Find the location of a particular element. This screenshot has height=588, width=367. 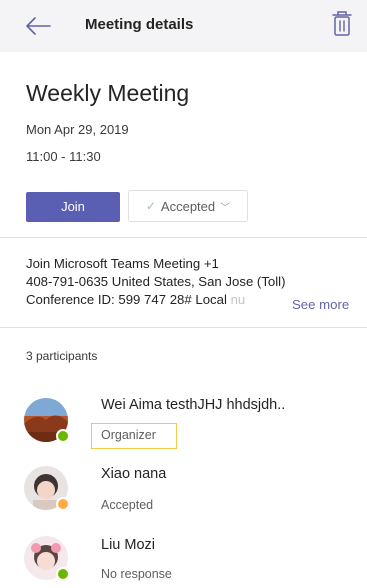

rsvp-label: Accepted is located at coordinates (188, 206).